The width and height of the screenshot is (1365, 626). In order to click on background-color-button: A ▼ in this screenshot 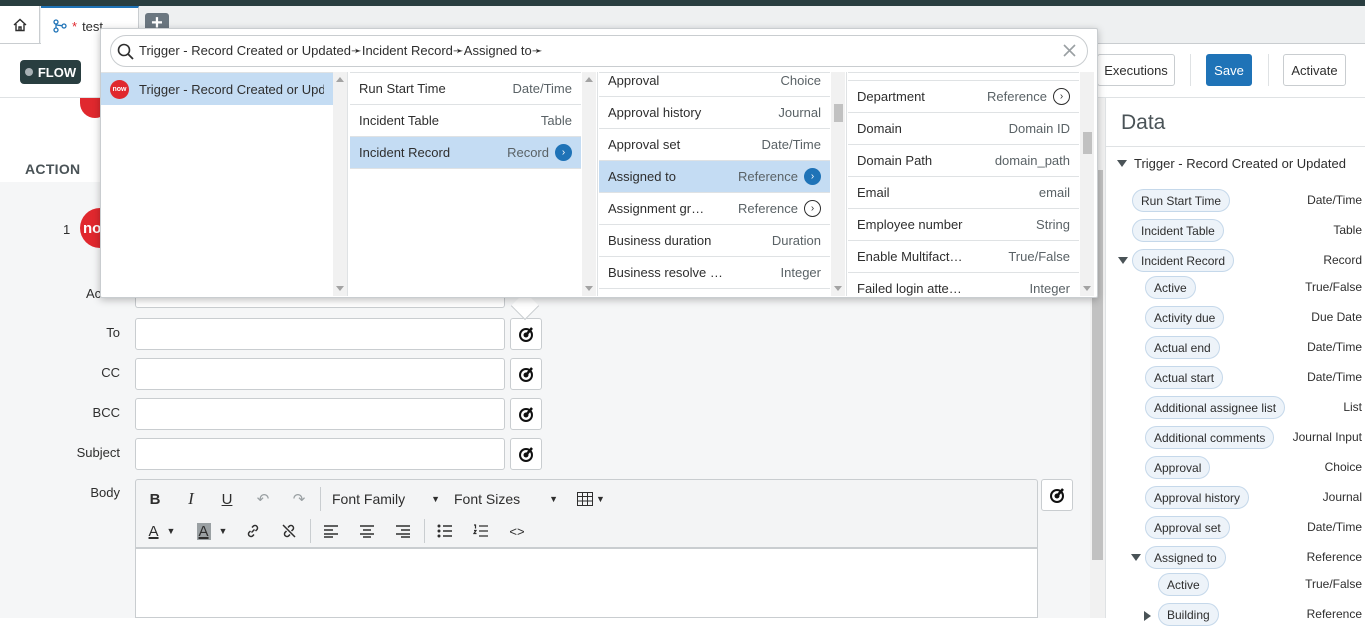, I will do `click(212, 531)`.